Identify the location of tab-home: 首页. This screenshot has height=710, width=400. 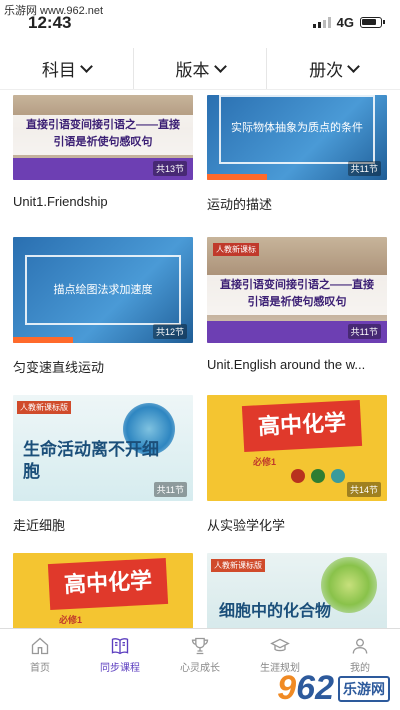
(40, 654).